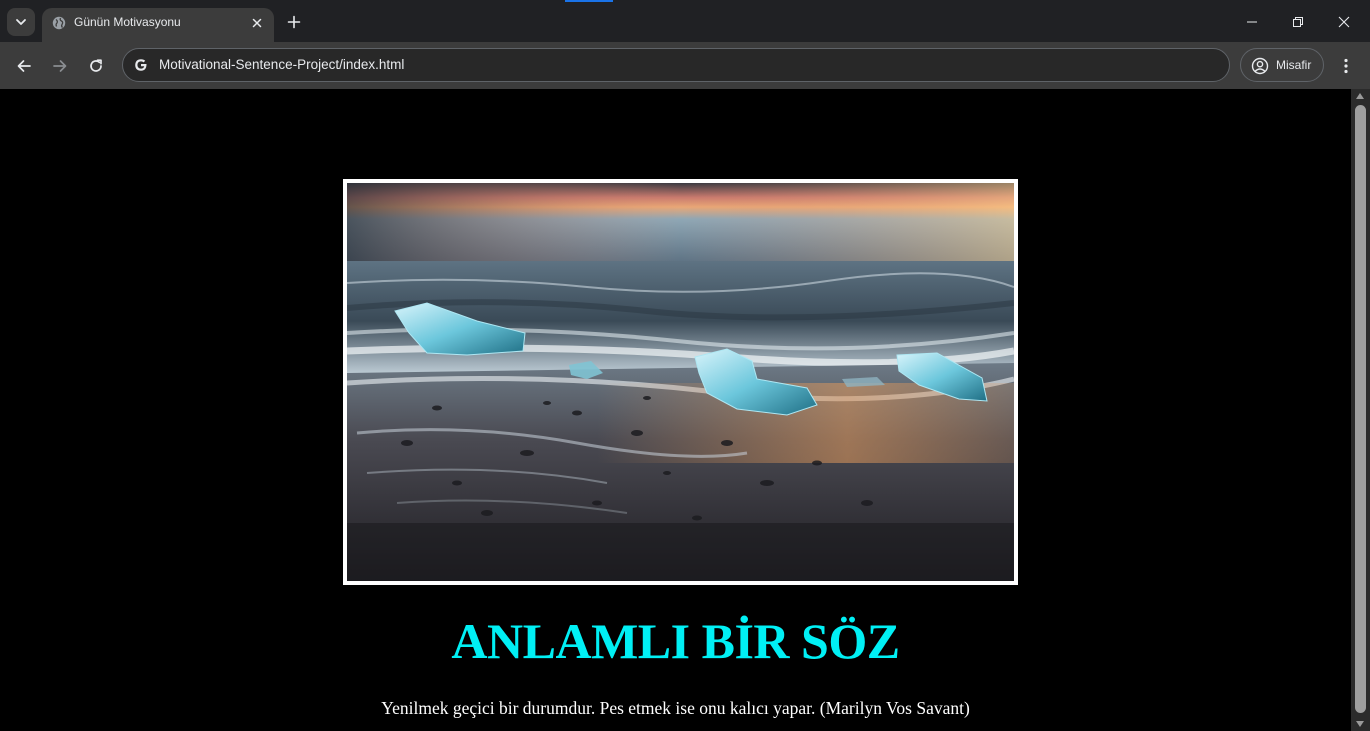 The width and height of the screenshot is (1370, 731). I want to click on tab-search-button, so click(21, 22).